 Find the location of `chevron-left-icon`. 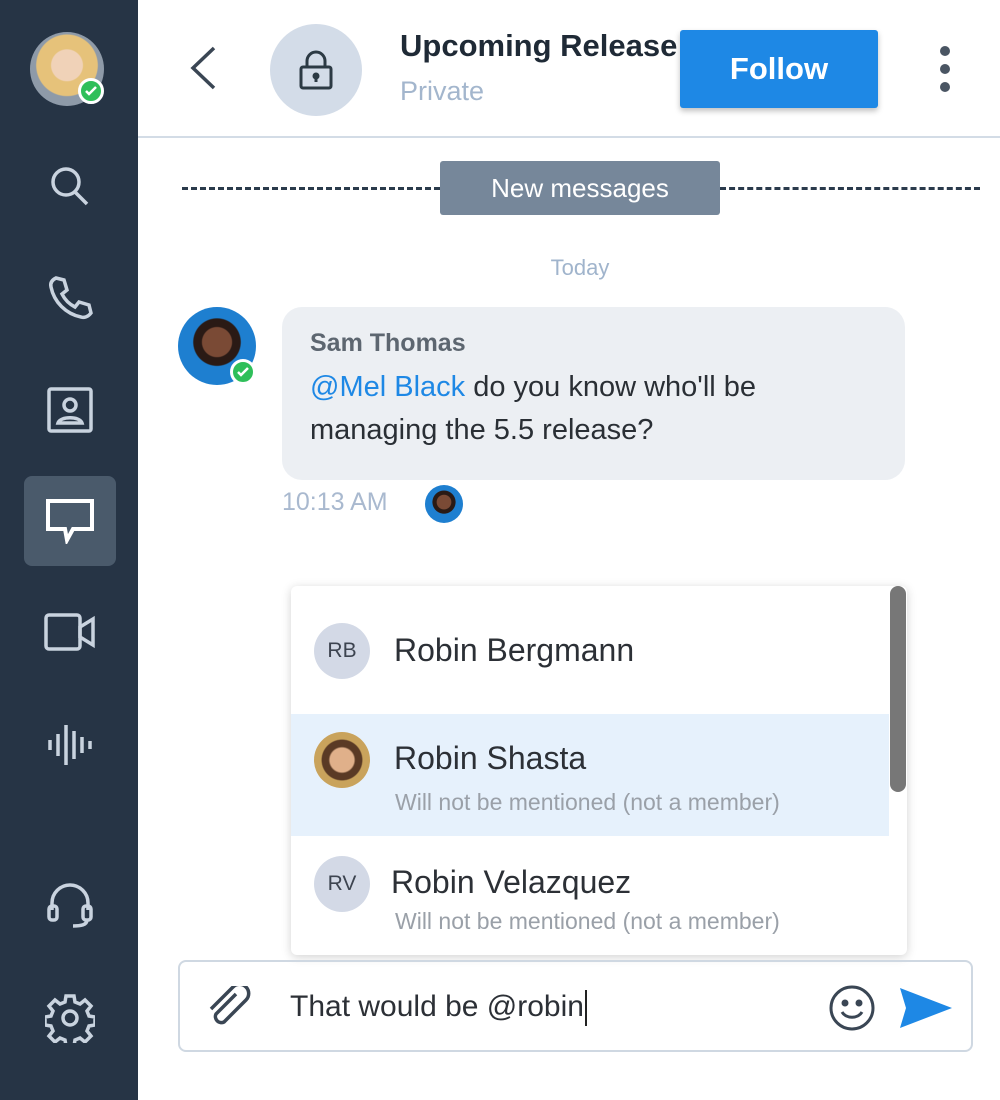

chevron-left-icon is located at coordinates (203, 68).